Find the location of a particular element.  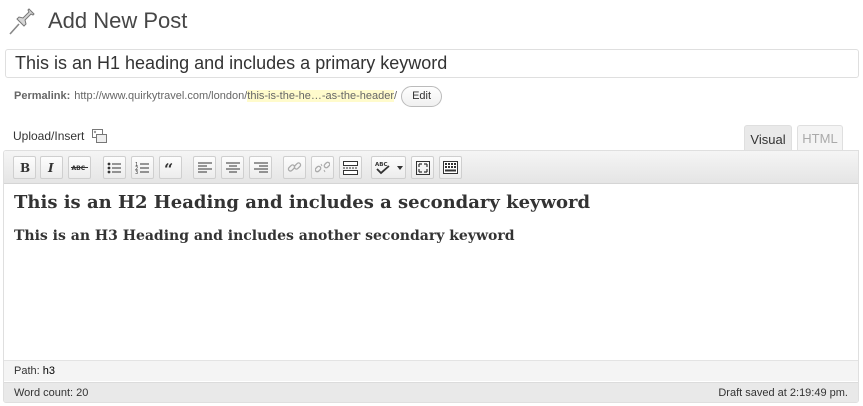

media-icon is located at coordinates (100, 136).